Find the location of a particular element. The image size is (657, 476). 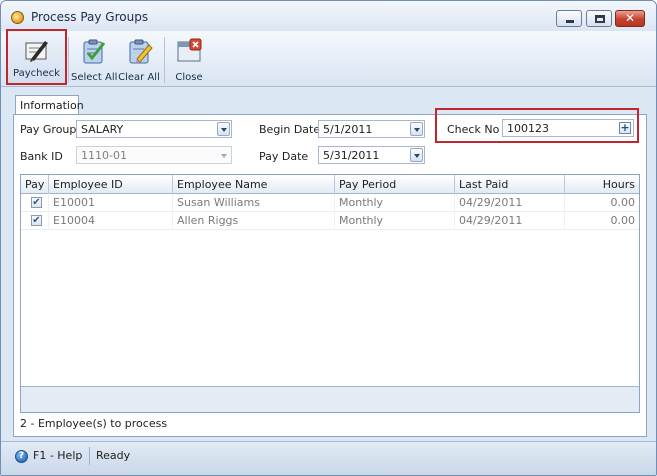

begin-date-label: Begin Date is located at coordinates (290, 129).